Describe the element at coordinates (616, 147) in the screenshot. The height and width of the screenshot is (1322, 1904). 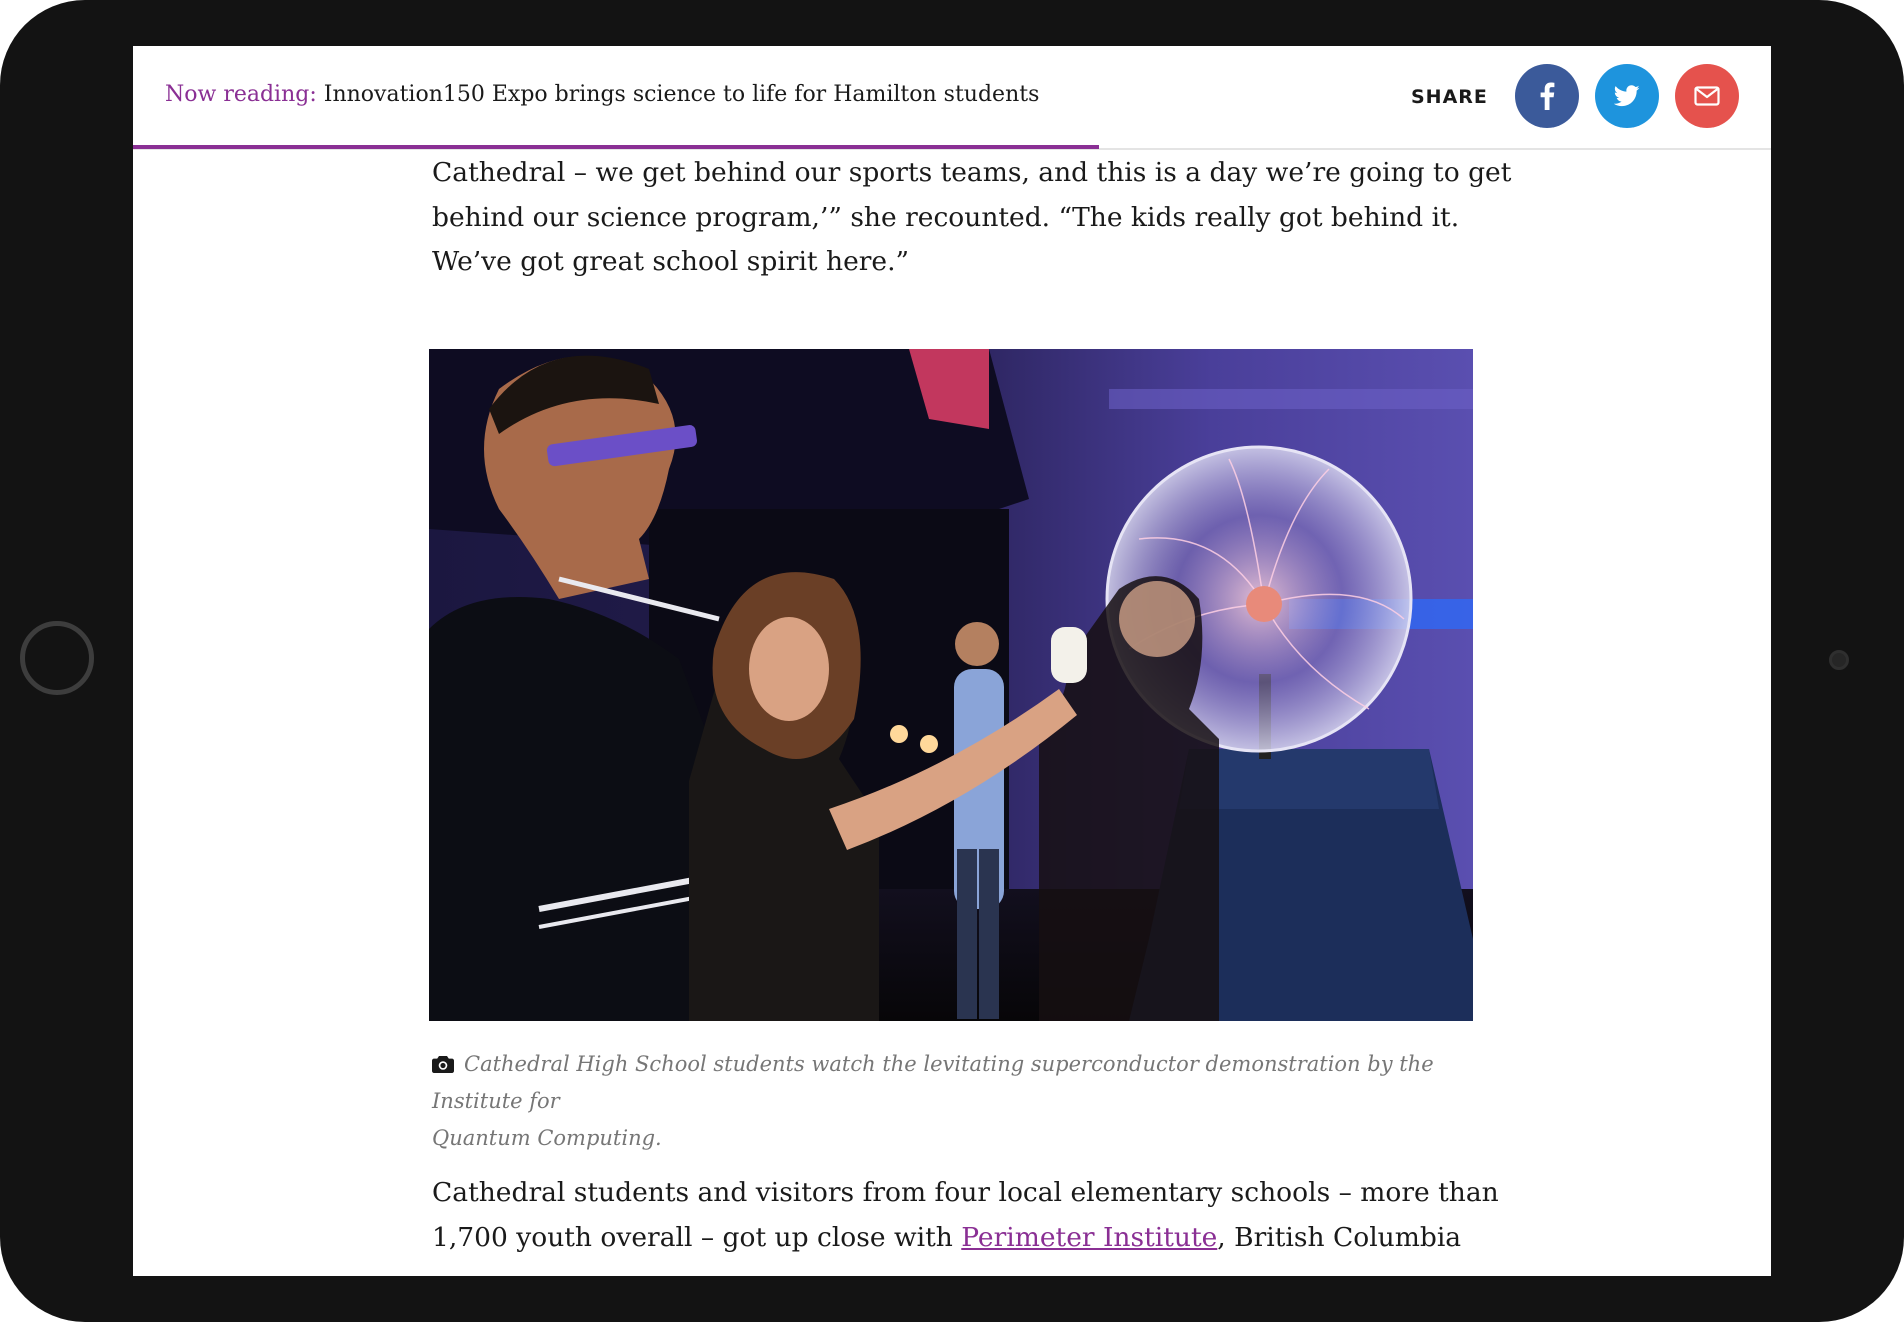
I see `reading-progress-bar` at that location.